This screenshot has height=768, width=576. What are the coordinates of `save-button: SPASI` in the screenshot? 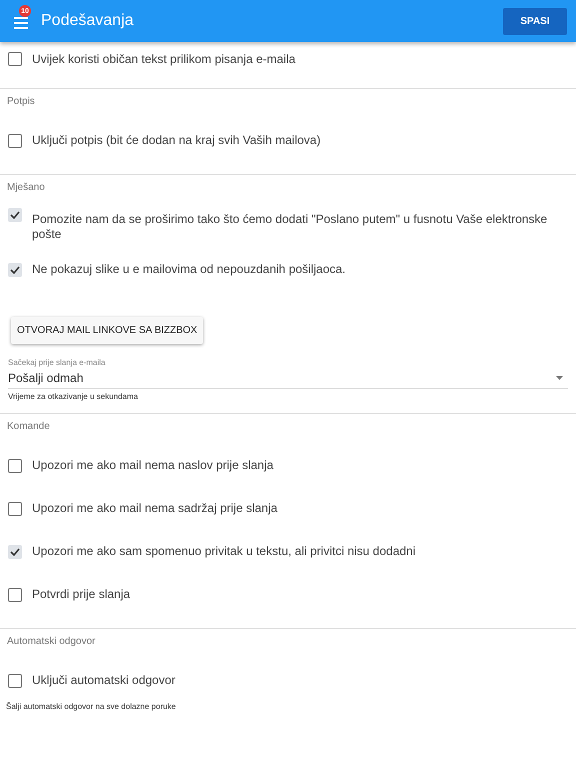 It's located at (535, 21).